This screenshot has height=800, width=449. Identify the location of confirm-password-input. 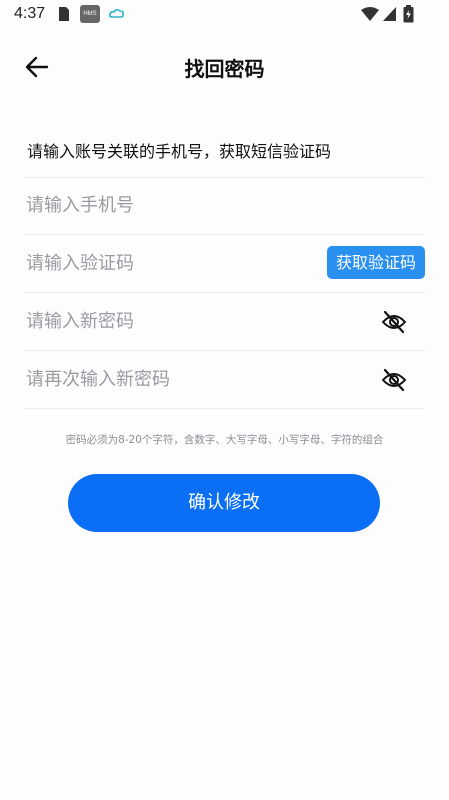
(171, 379).